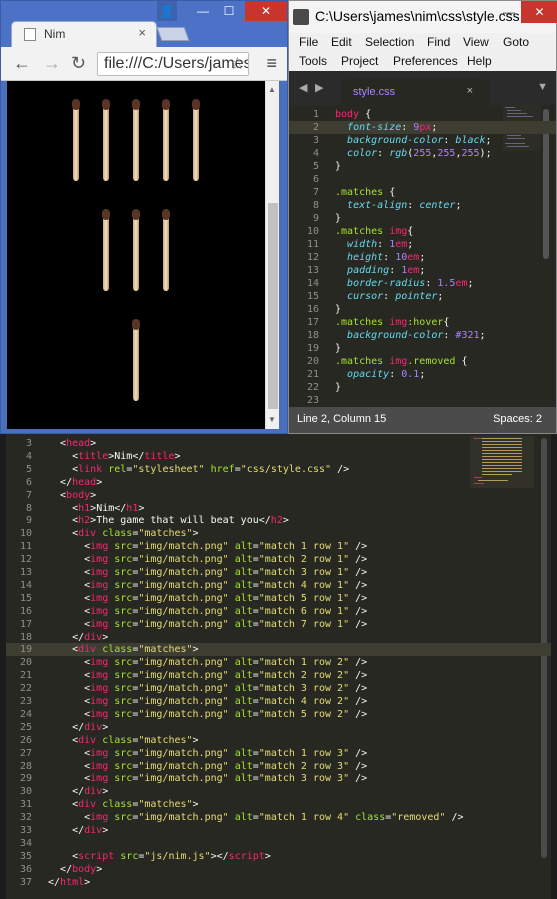  Describe the element at coordinates (142, 32) in the screenshot. I see `tab-close-icon: ×` at that location.